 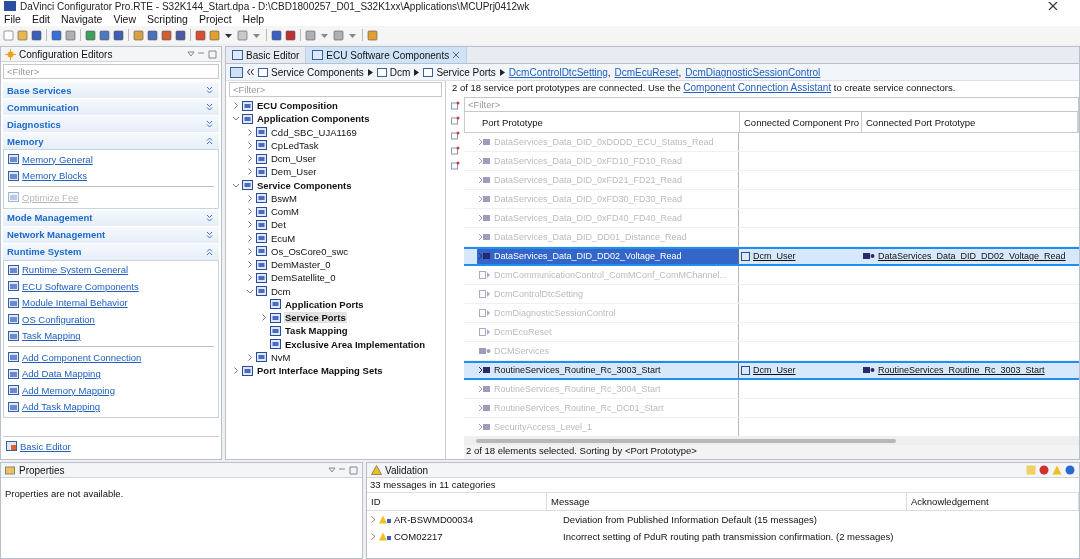 I want to click on menu-item: Navigate, so click(x=82, y=19).